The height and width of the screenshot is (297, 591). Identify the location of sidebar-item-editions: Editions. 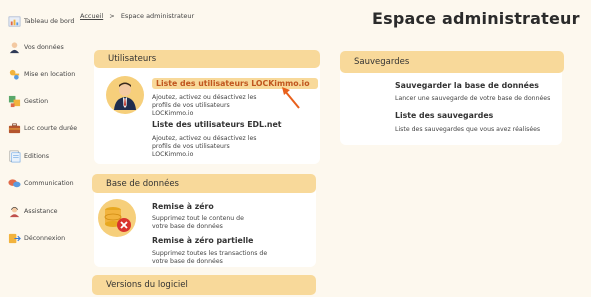
(28, 156).